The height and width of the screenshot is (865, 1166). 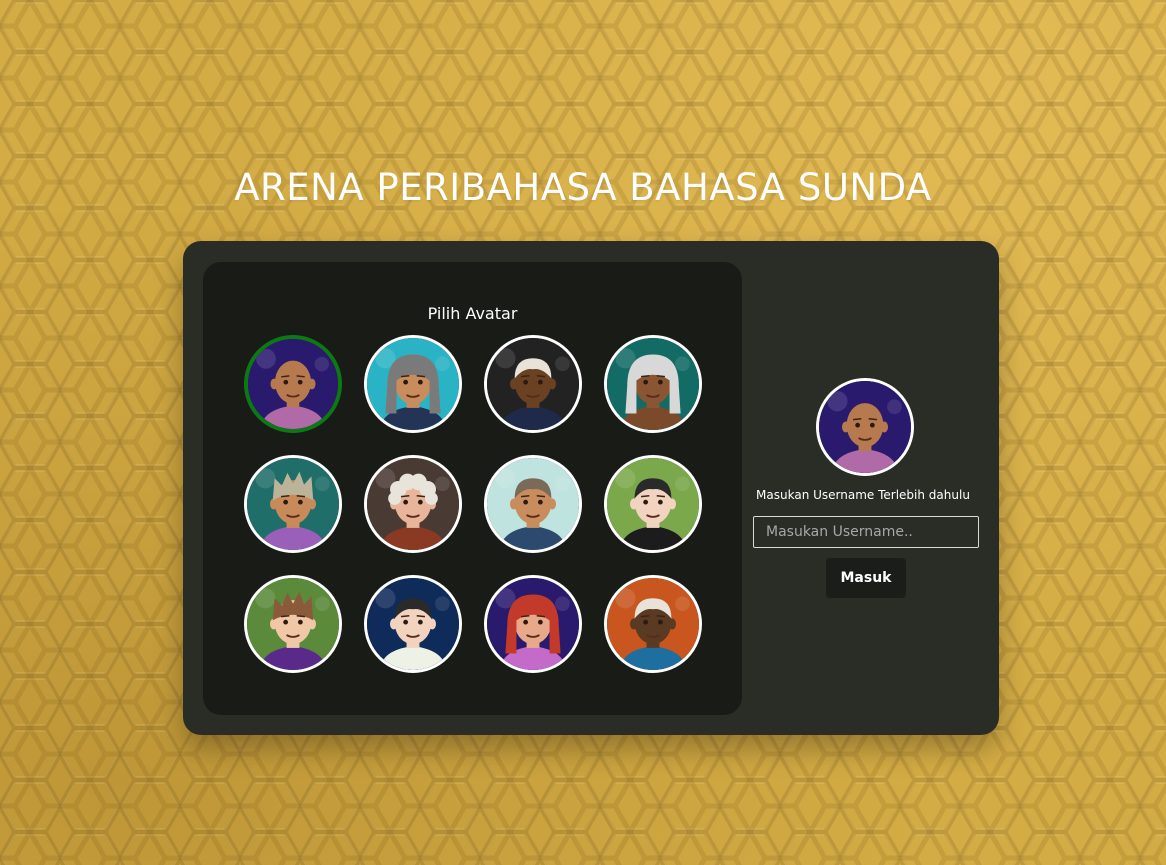 What do you see at coordinates (653, 384) in the screenshot?
I see `avatar-silver-hair-icon` at bounding box center [653, 384].